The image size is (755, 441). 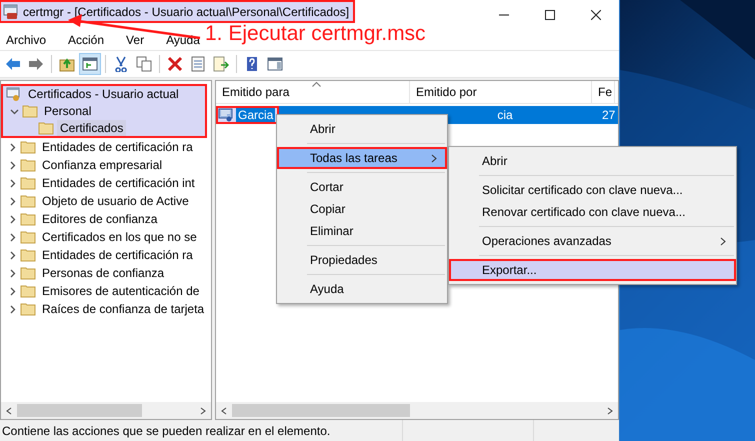 What do you see at coordinates (144, 64) in the screenshot?
I see `copy-icon` at bounding box center [144, 64].